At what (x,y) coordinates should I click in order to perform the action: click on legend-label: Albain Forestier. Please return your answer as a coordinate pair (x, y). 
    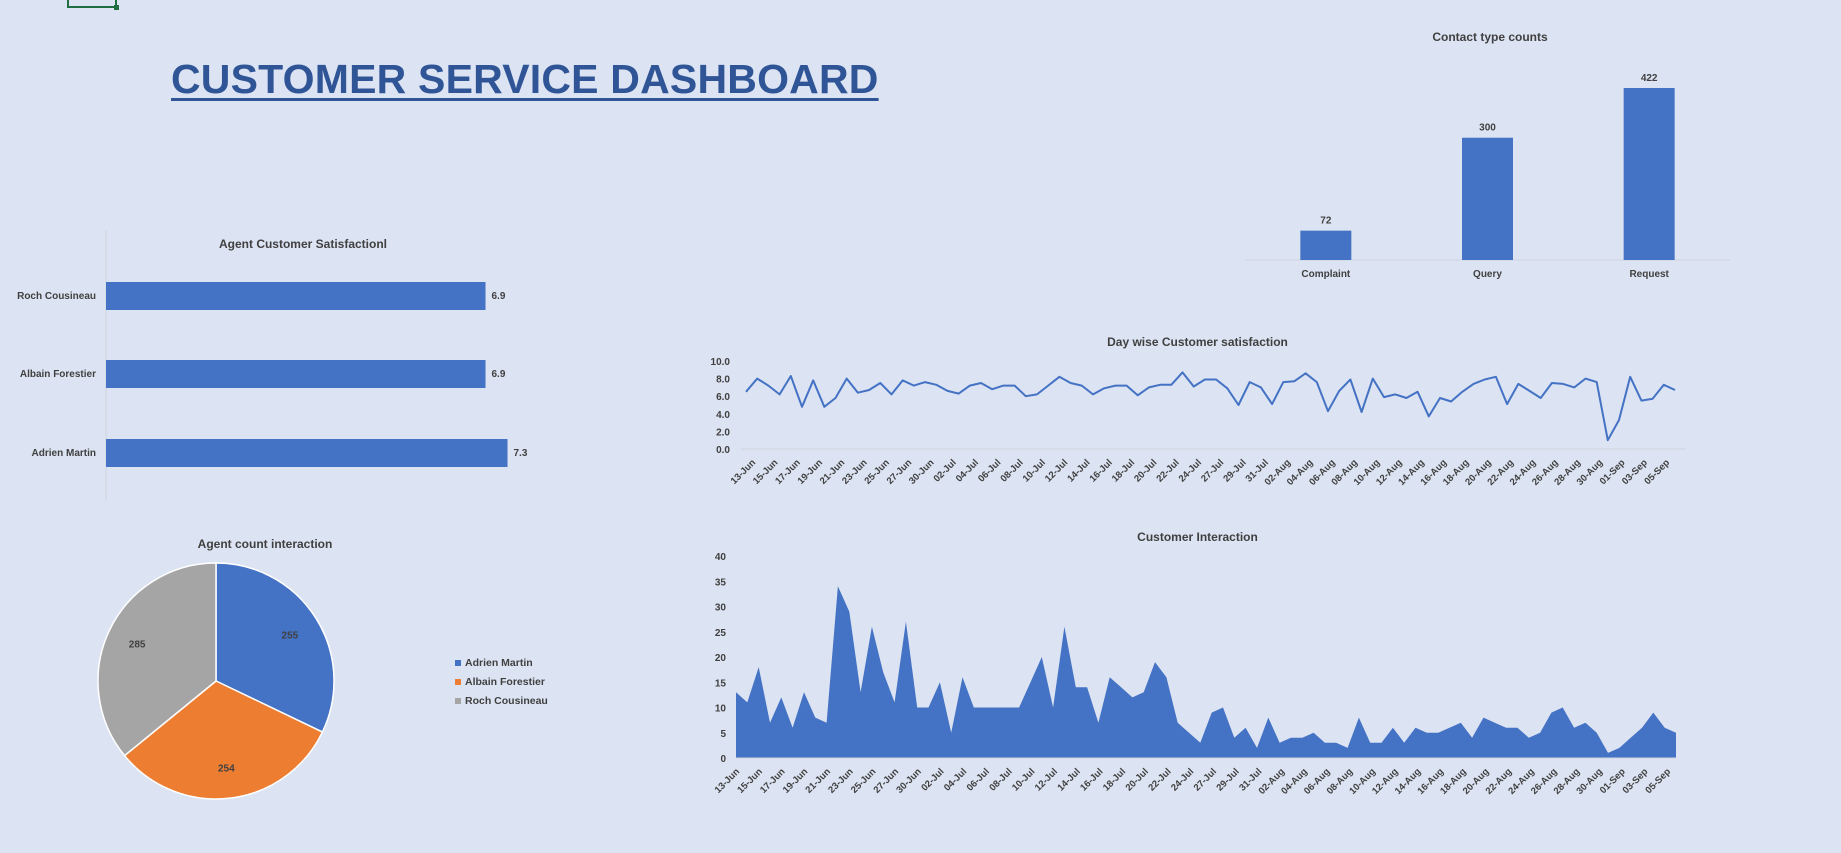
    Looking at the image, I should click on (505, 681).